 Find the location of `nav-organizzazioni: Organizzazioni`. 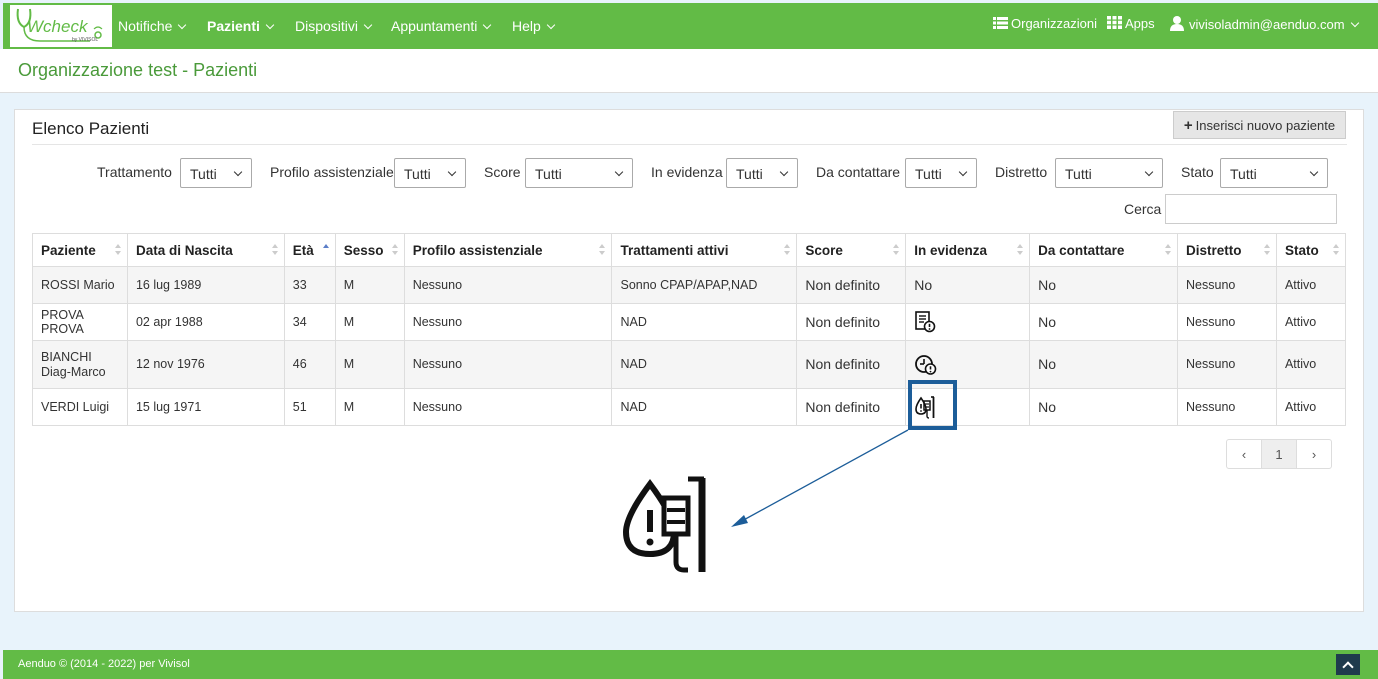

nav-organizzazioni: Organizzazioni is located at coordinates (1045, 23).